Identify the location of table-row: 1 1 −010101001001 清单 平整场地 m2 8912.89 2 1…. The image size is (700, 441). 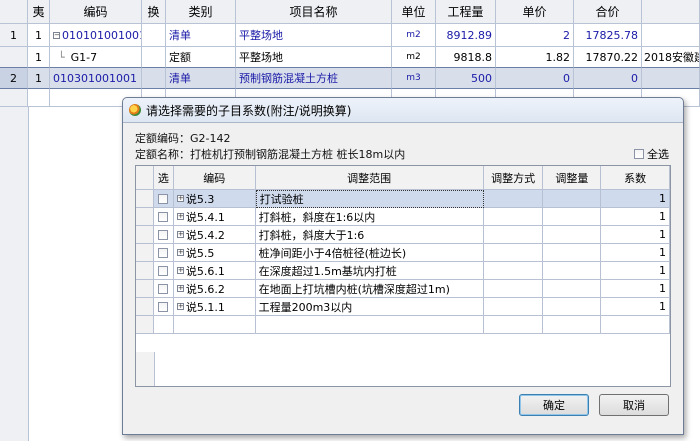
(350, 35).